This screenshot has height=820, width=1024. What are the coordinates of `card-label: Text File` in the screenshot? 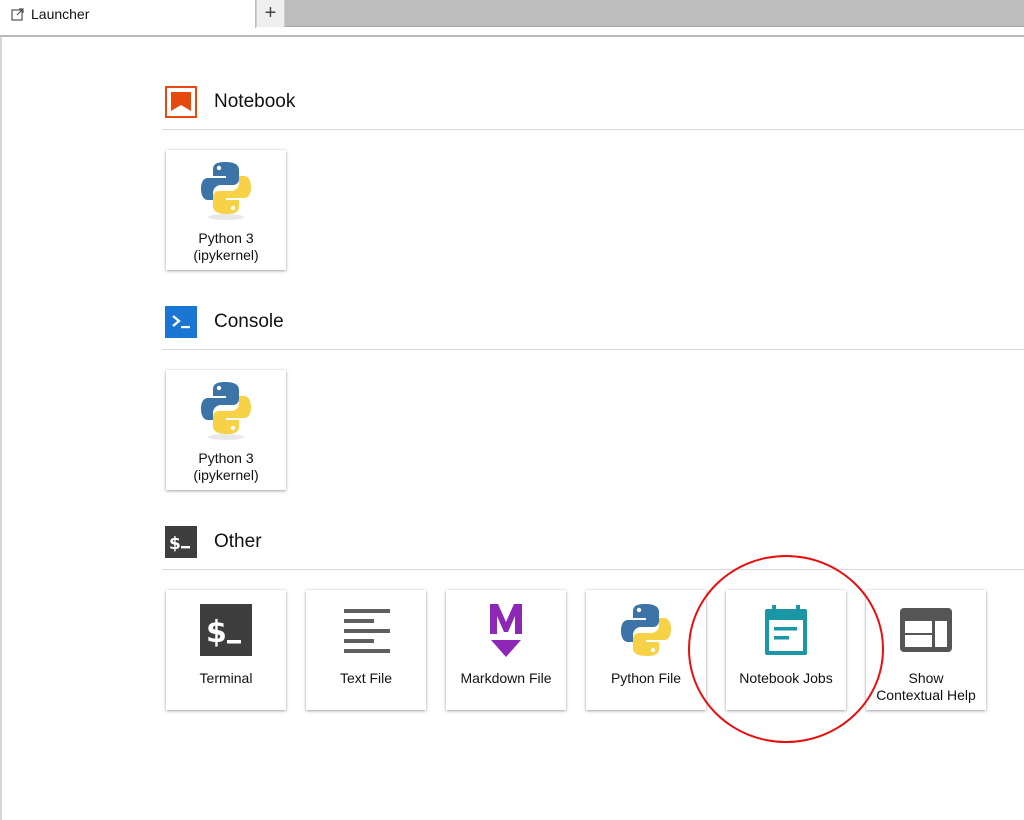 It's located at (366, 678).